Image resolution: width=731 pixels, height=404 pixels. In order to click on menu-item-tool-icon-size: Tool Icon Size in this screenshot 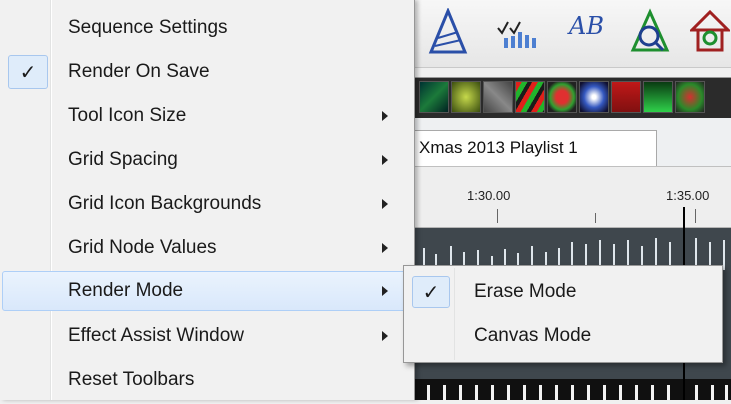, I will do `click(206, 116)`.